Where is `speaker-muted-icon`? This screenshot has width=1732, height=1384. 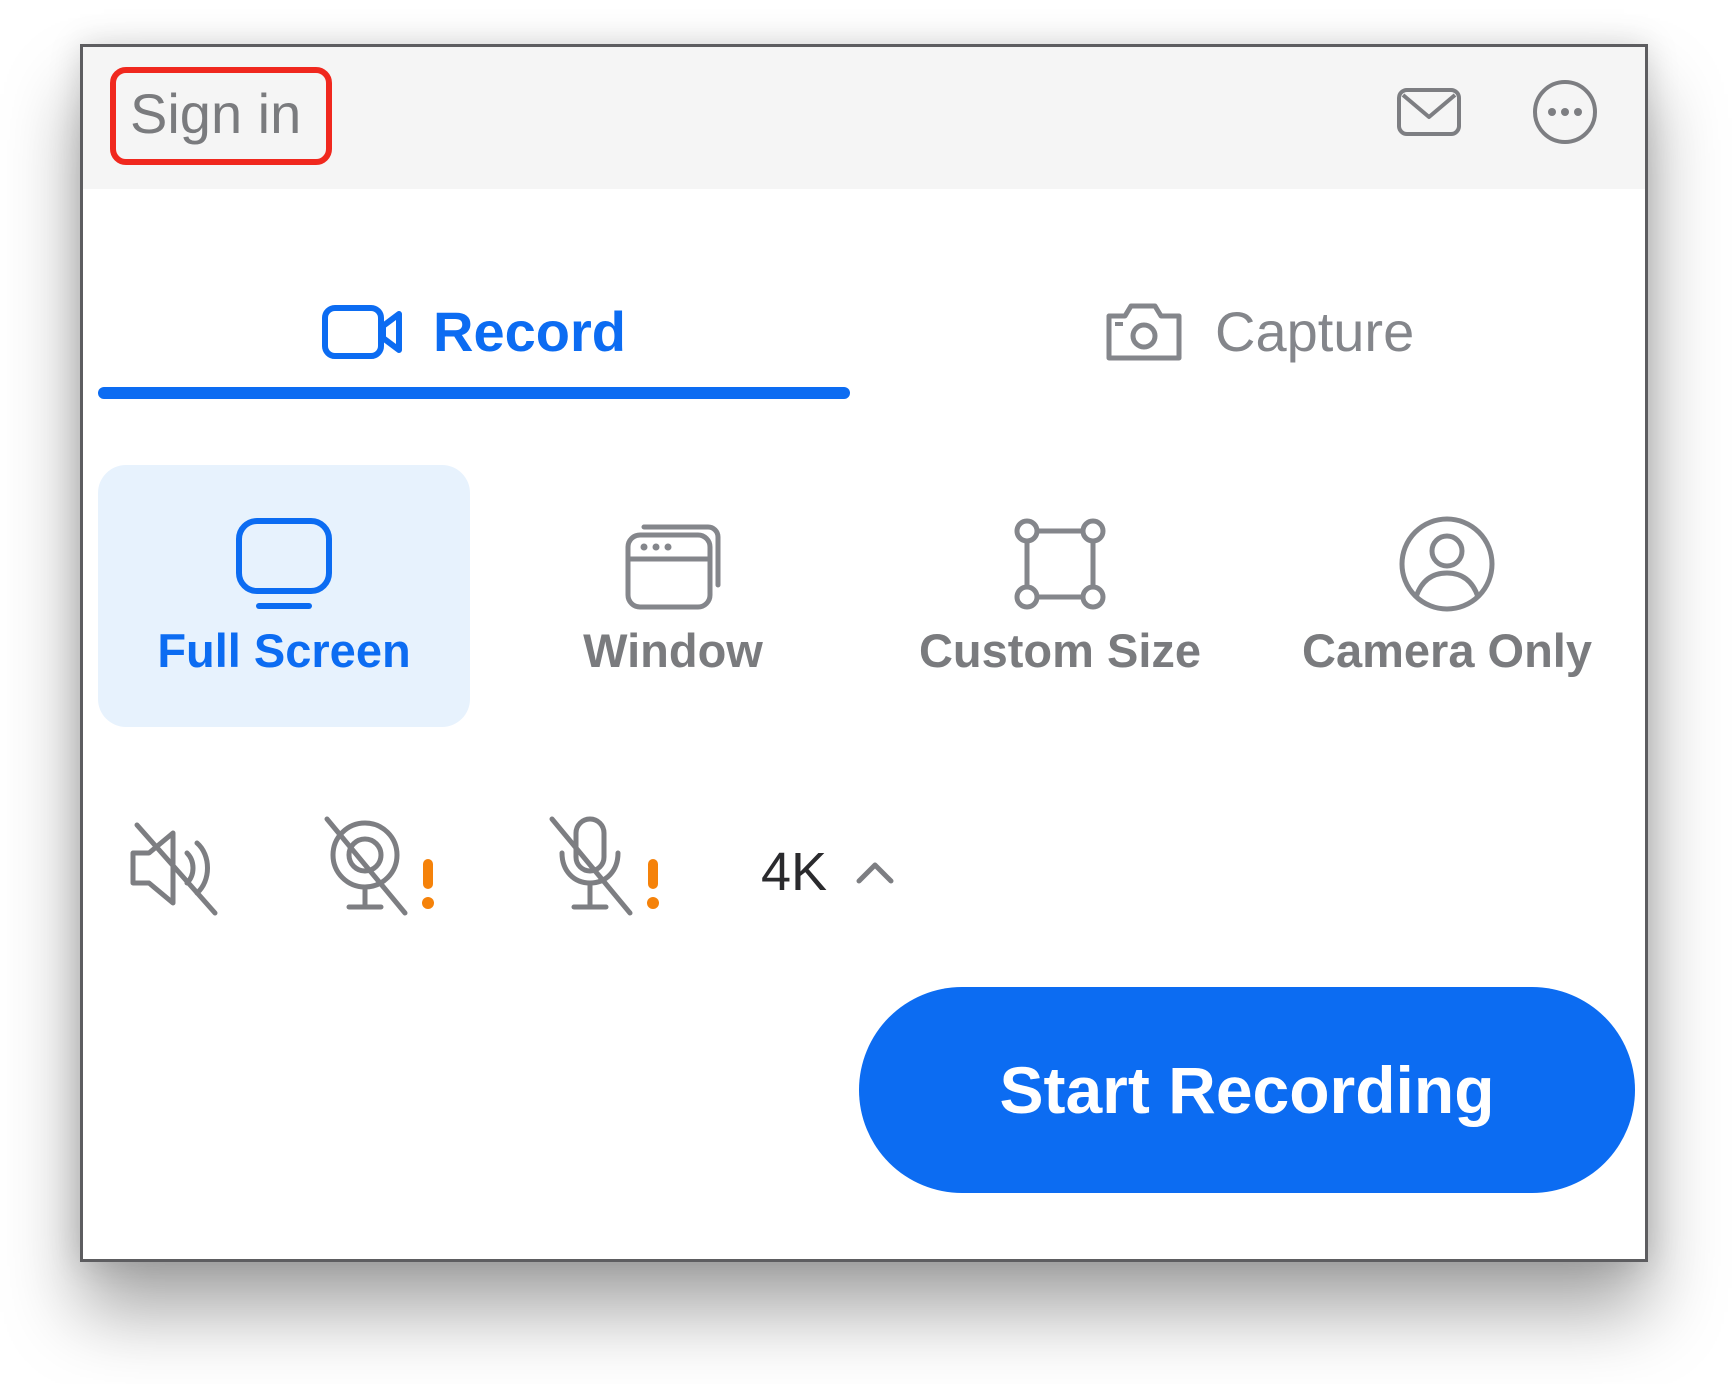 speaker-muted-icon is located at coordinates (174, 869).